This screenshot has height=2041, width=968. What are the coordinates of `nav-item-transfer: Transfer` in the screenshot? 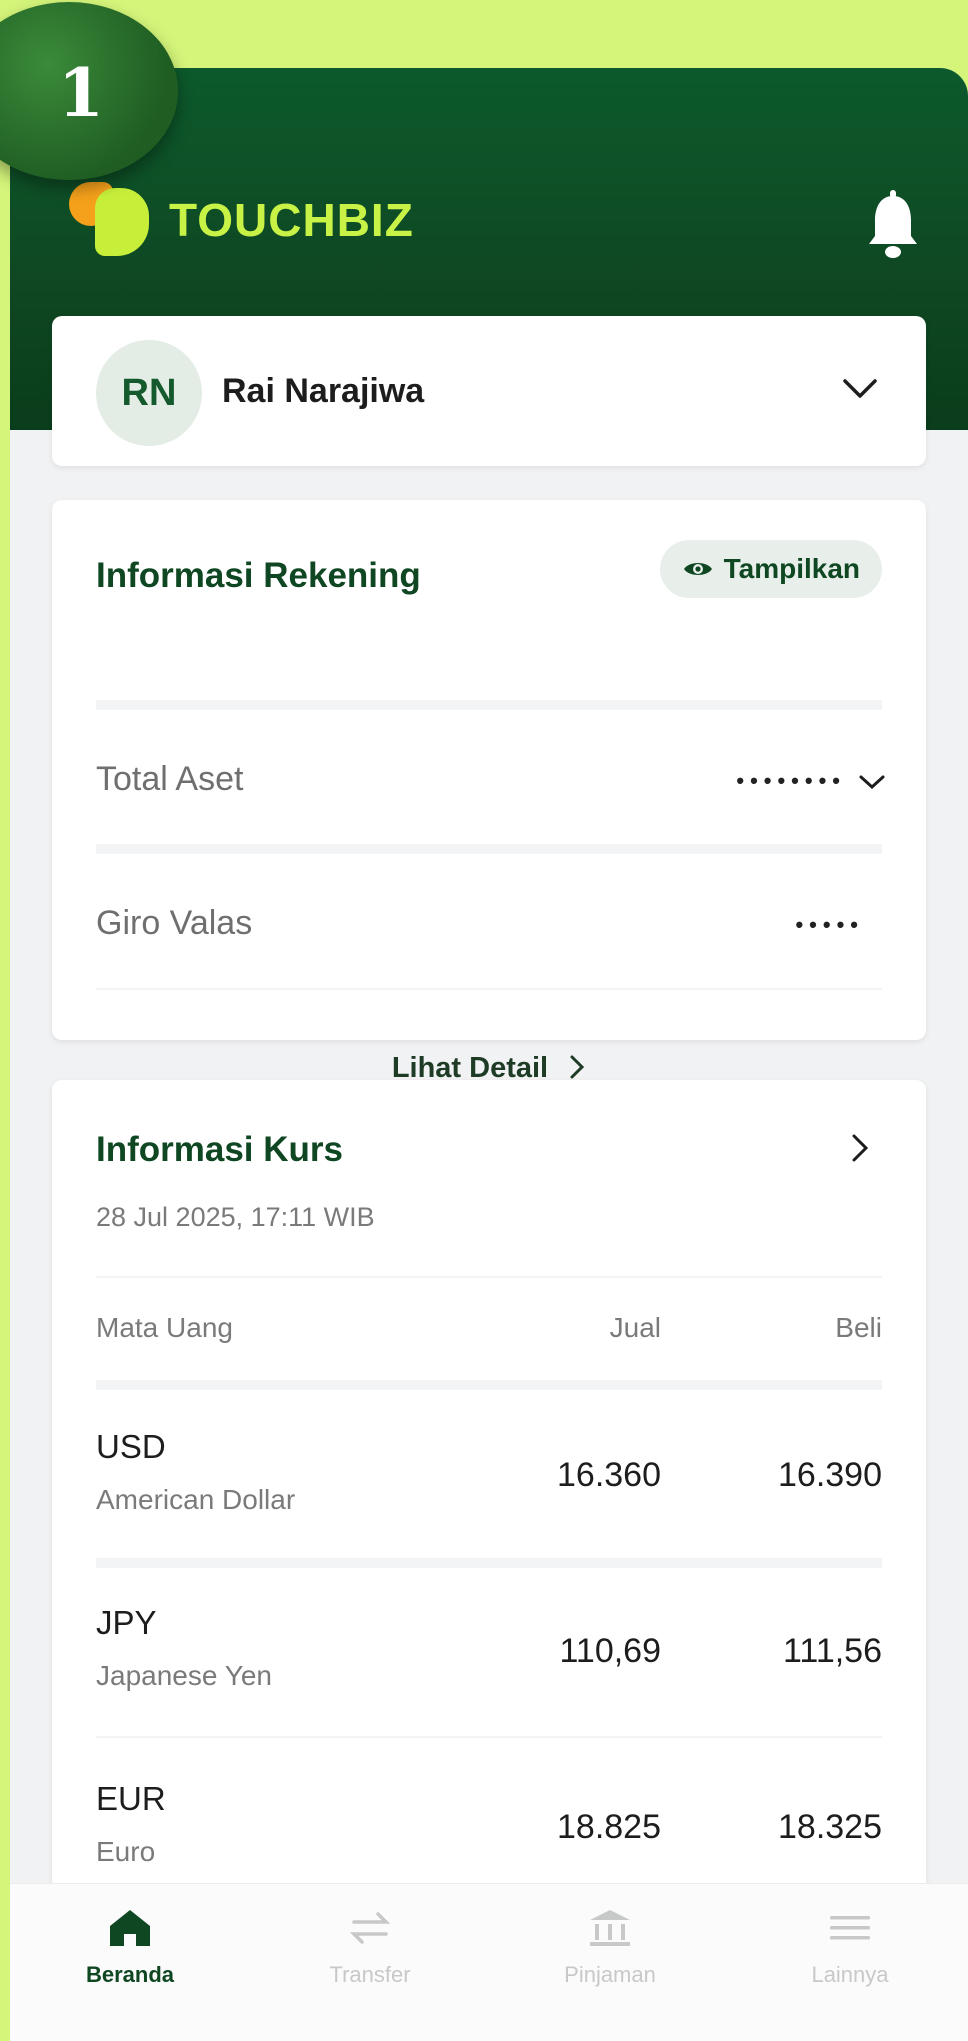 It's located at (370, 1948).